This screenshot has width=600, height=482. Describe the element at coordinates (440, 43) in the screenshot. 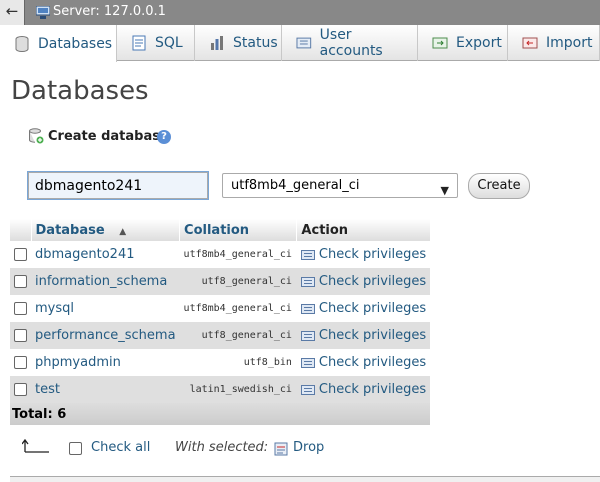

I see `export-icon` at that location.